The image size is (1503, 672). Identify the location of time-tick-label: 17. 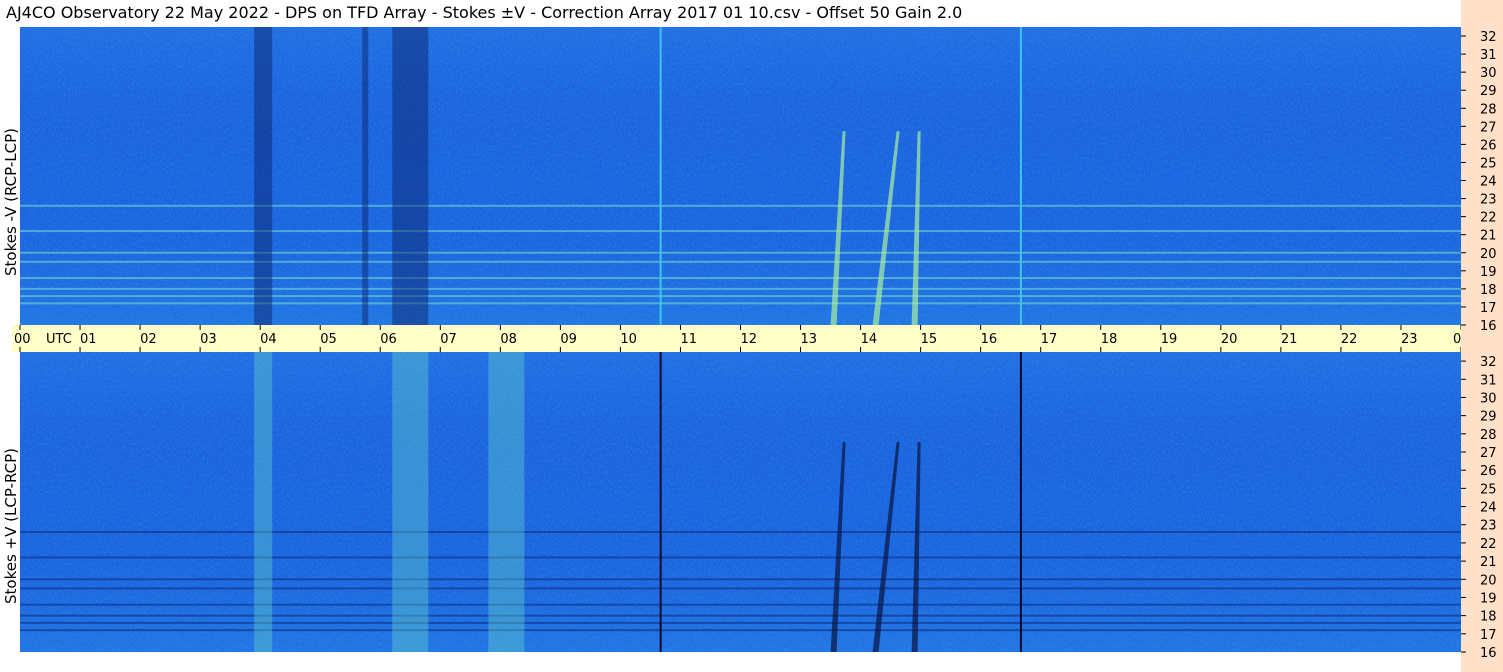
(1049, 339).